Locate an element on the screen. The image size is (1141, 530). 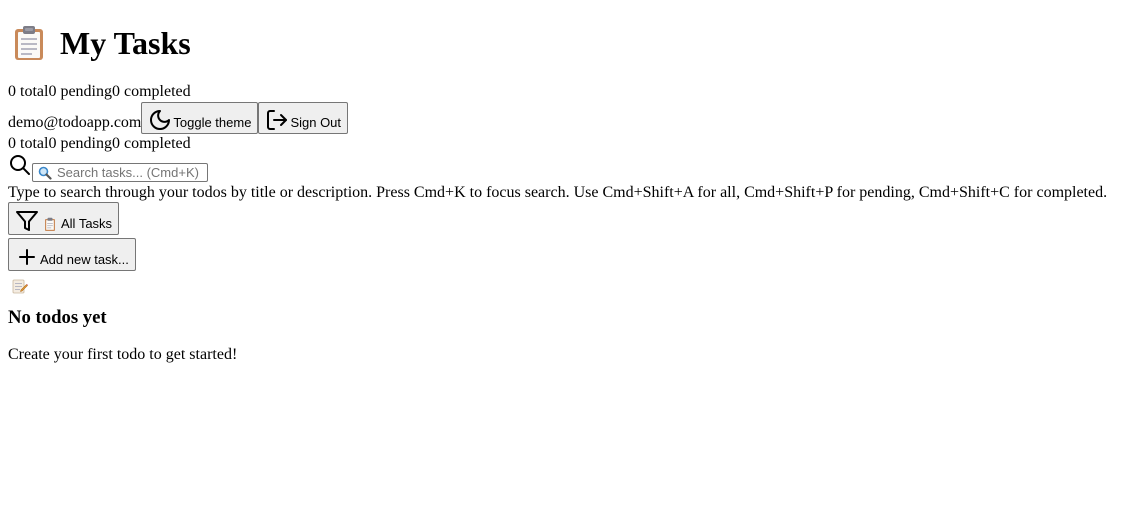
clipboard-icon is located at coordinates (30, 43).